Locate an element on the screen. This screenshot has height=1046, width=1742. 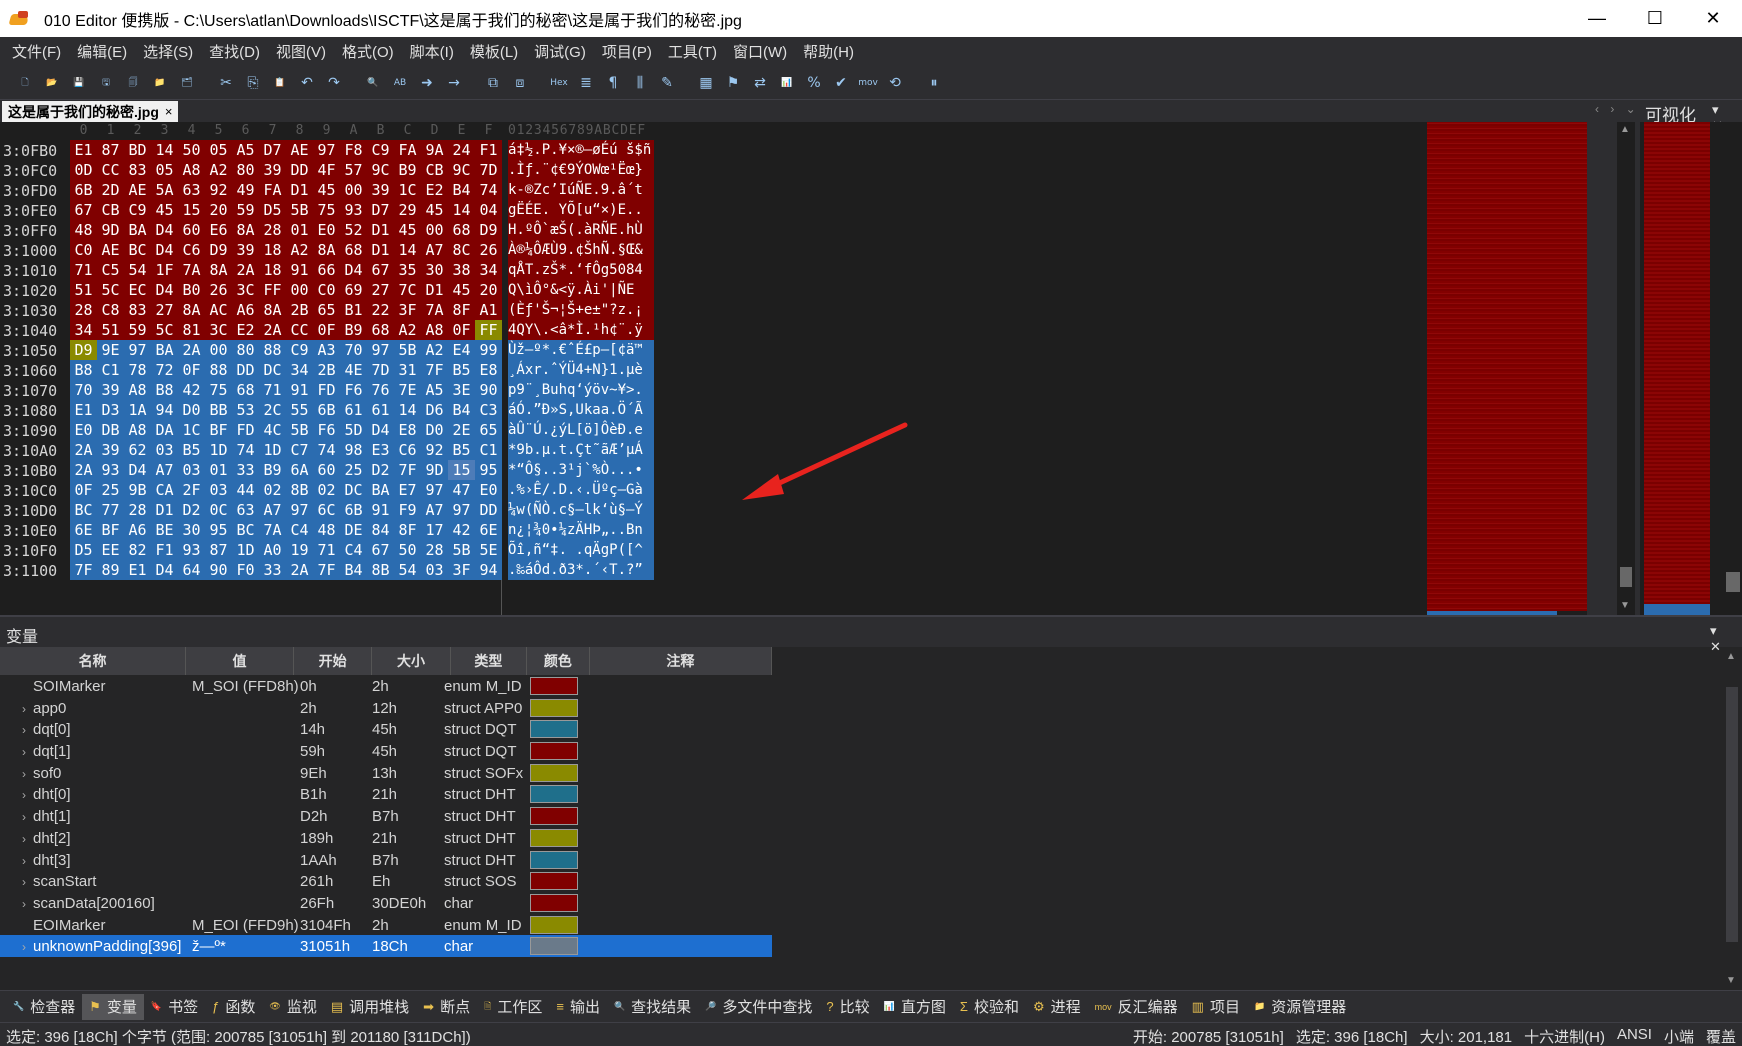
hex-byte: D6 is located at coordinates (434, 410).